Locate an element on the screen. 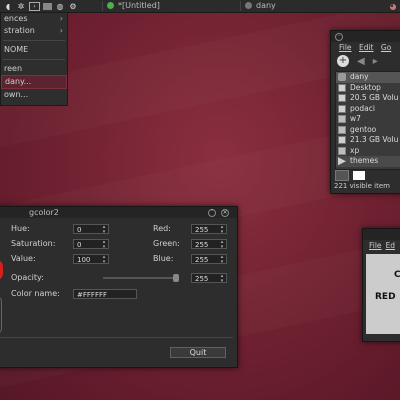 The image size is (400, 400). blue-spinner: 255 ▴ ▾ is located at coordinates (209, 259).